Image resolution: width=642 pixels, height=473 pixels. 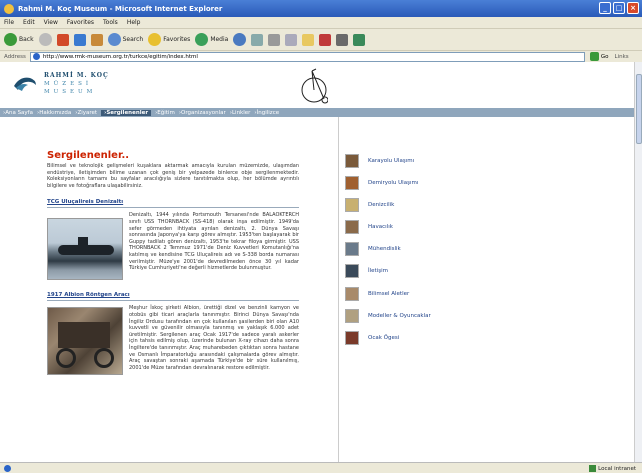 What do you see at coordinates (321, 22) in the screenshot?
I see `menu-bar: File Edit View Favorites Tools Help` at bounding box center [321, 22].